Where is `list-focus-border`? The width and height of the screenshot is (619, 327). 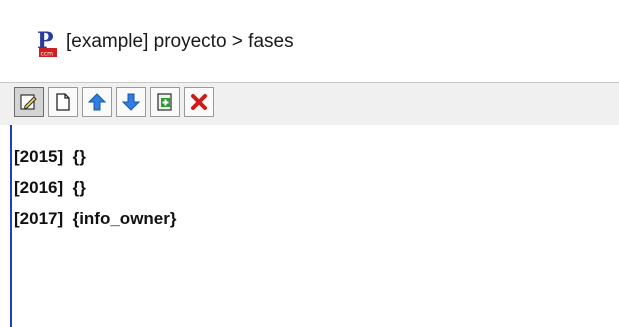
list-focus-border is located at coordinates (11, 226).